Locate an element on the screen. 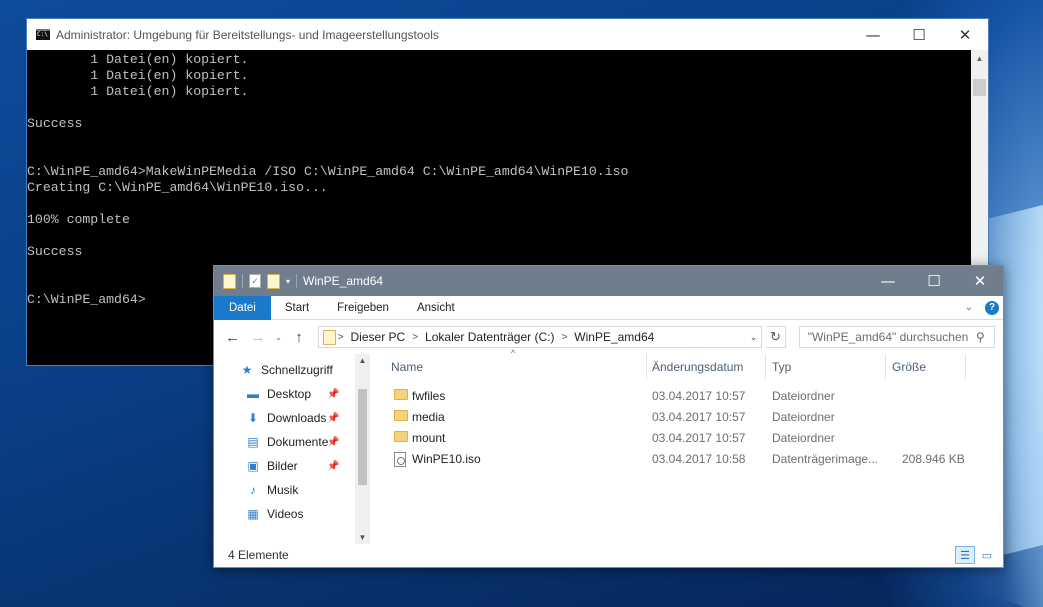 The width and height of the screenshot is (1043, 607). column-header-size: Größe is located at coordinates (909, 367).